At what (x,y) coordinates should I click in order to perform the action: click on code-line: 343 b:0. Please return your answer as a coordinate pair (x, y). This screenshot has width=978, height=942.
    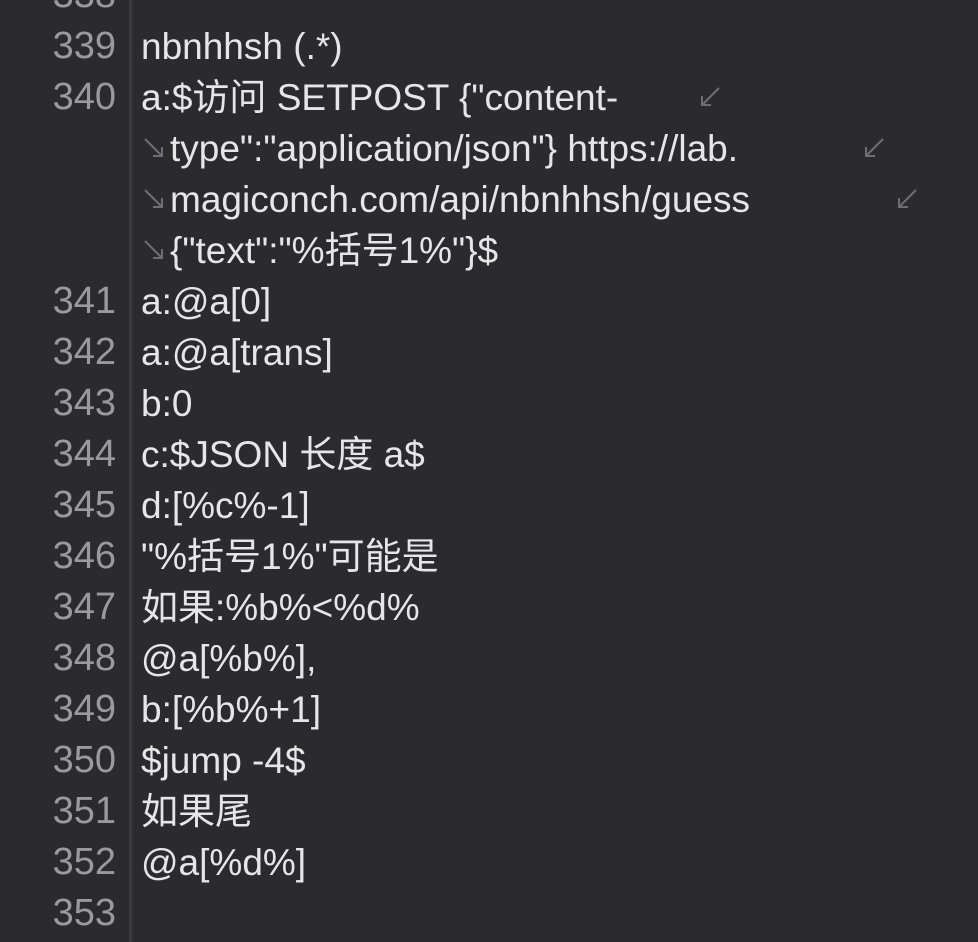
    Looking at the image, I should click on (489, 403).